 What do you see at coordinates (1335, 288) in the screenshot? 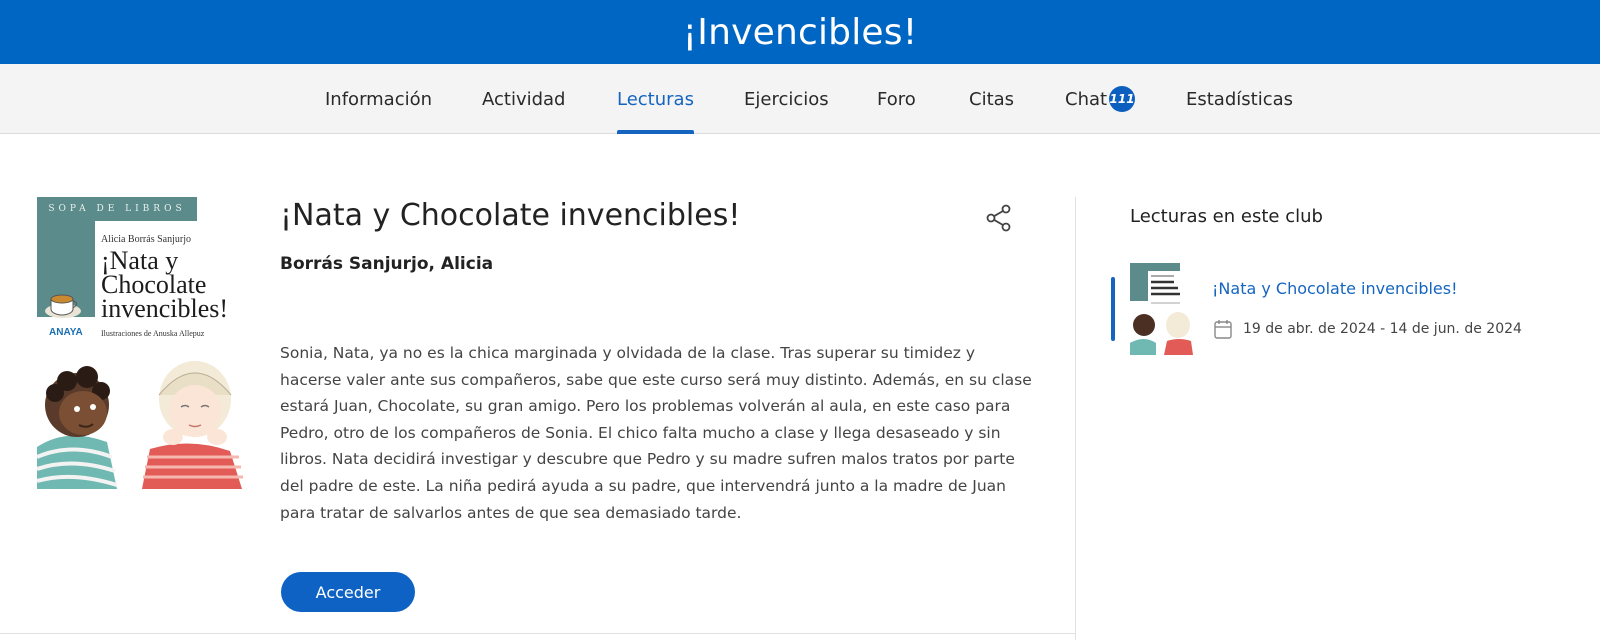
I see `reading-title-link: ¡Nata y Chocolate invencibles!` at bounding box center [1335, 288].